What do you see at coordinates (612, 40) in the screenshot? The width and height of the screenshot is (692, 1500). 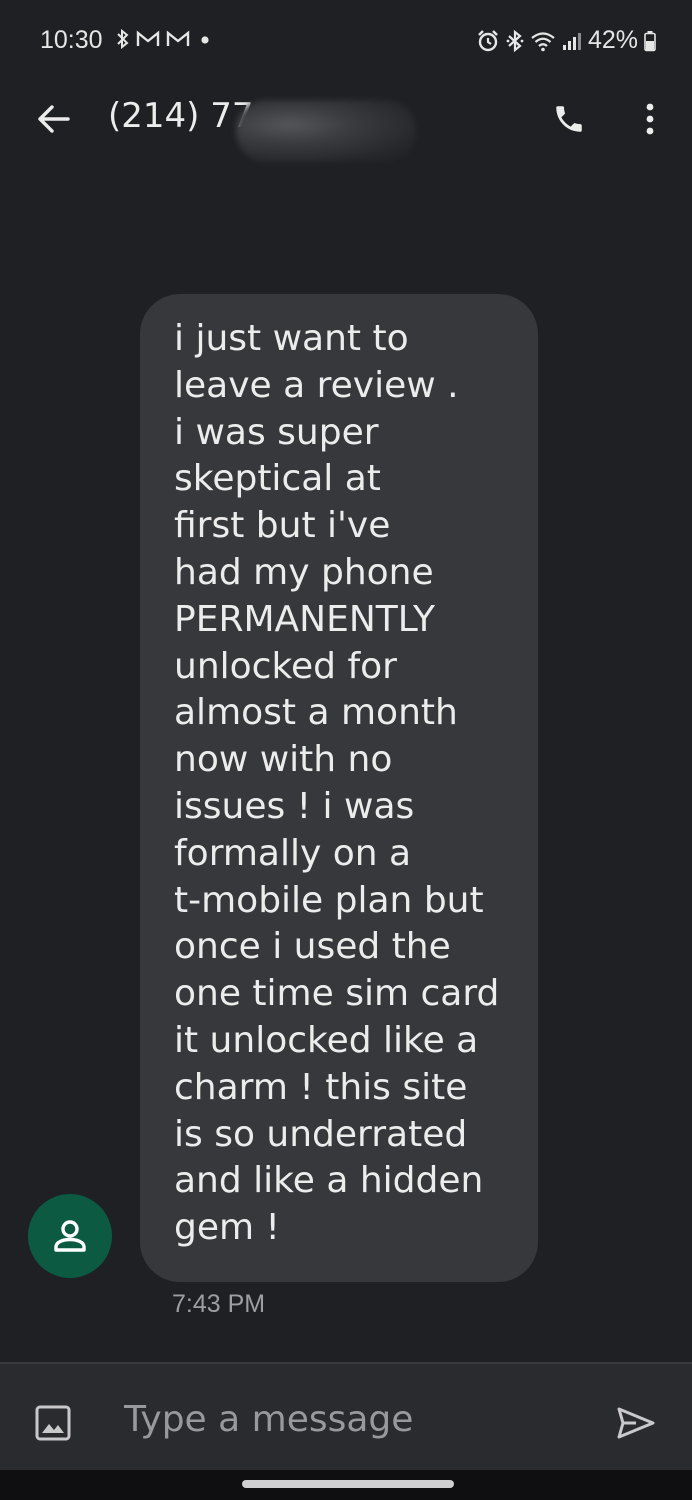 I see `battery-percent: 42%` at bounding box center [612, 40].